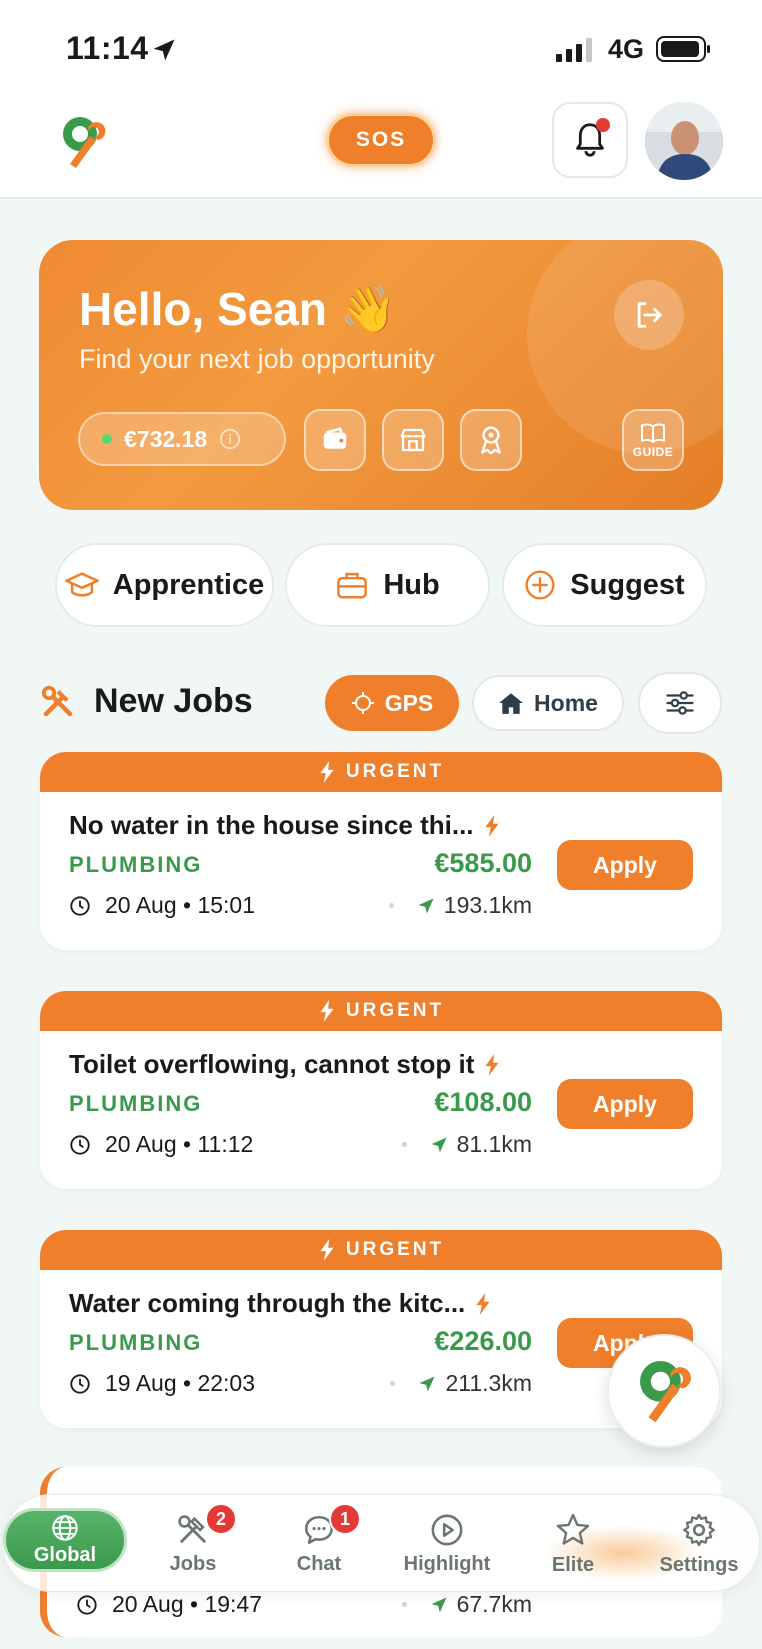  Describe the element at coordinates (573, 1564) in the screenshot. I see `nav-elite-label: Elite` at that location.